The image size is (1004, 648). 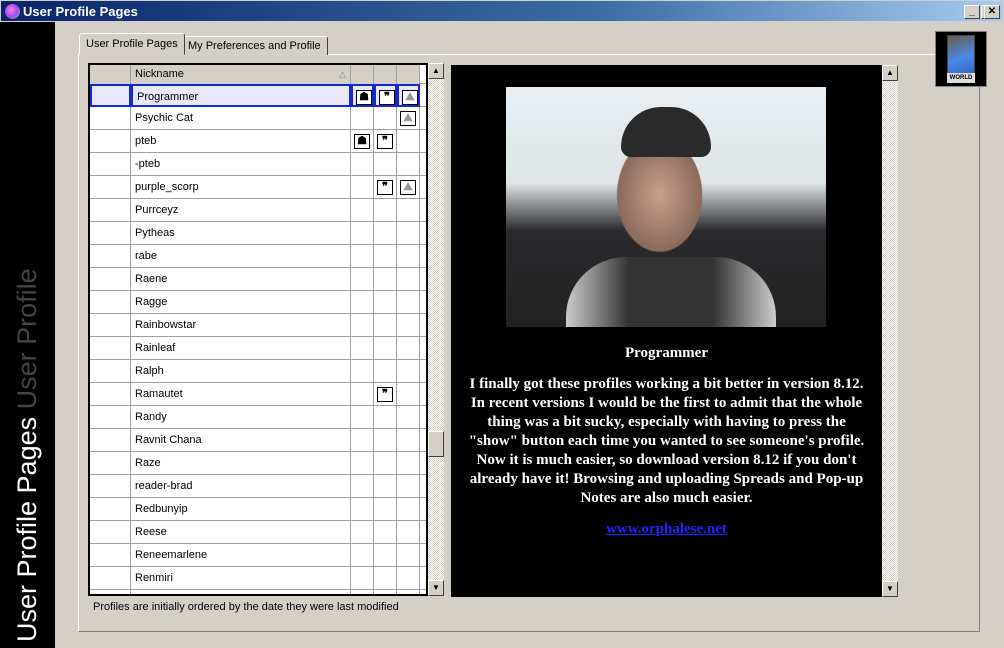 What do you see at coordinates (258, 302) in the screenshot?
I see `table-row: Ragge` at bounding box center [258, 302].